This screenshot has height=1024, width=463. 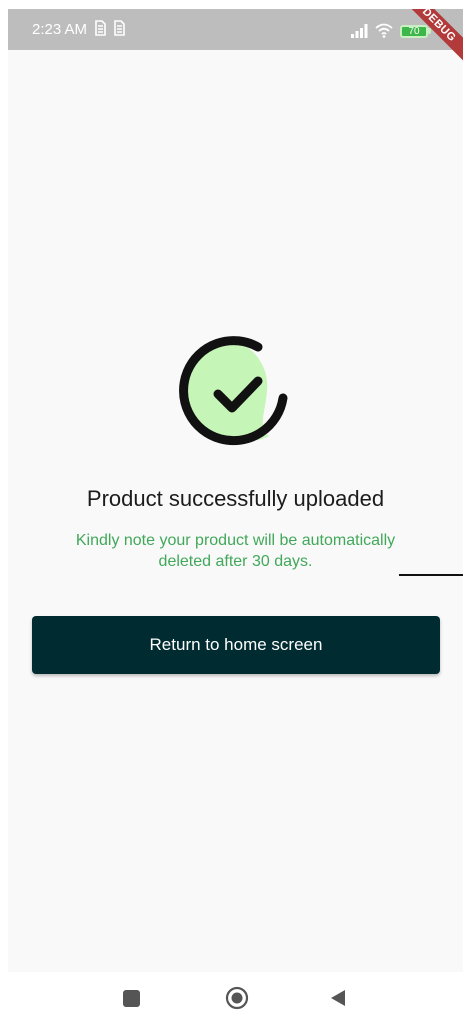 What do you see at coordinates (429, 31) in the screenshot?
I see `battery-tip` at bounding box center [429, 31].